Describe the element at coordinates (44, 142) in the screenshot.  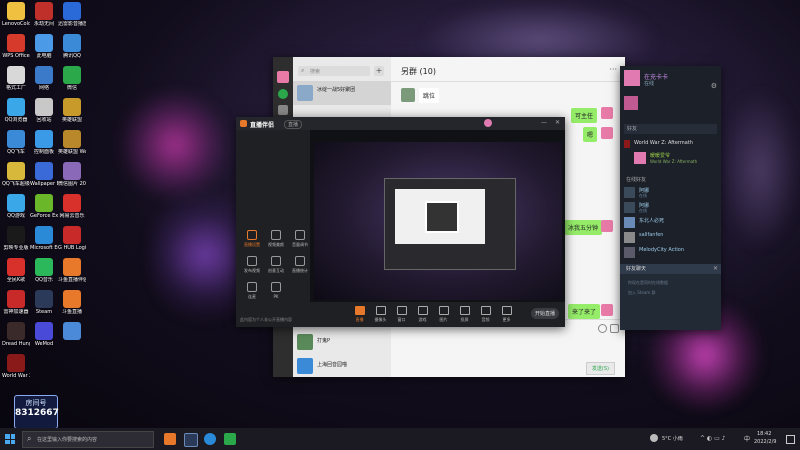
I see `desktop-icon: 控制面板` at that location.